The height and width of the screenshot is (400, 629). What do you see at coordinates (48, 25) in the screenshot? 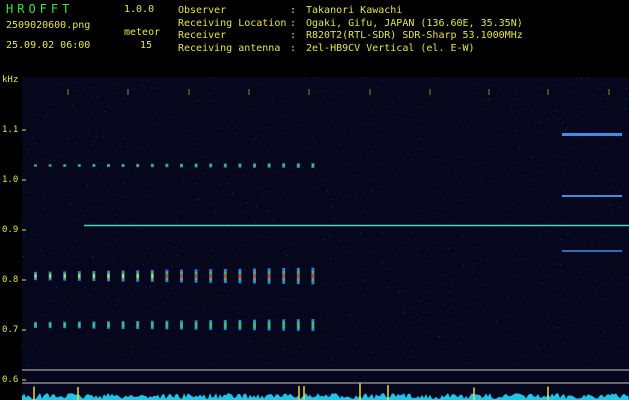
I see `file-name: 2509020600.png` at bounding box center [48, 25].